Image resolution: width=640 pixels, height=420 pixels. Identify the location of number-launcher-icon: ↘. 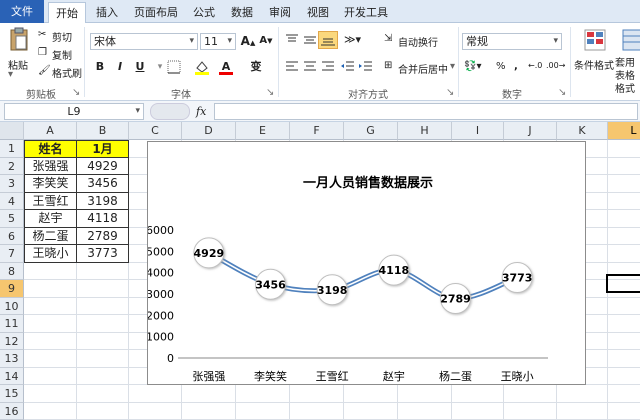
(562, 92).